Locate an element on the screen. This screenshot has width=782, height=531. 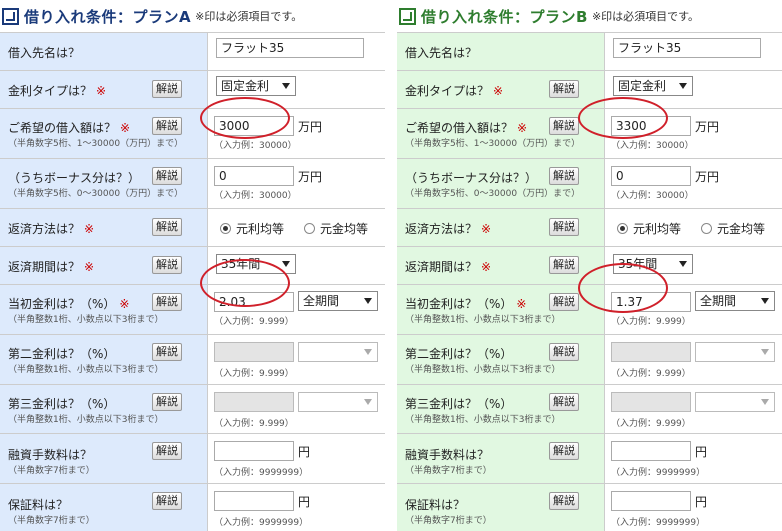
bonus-hint: （入力例：30000） is located at coordinates (652, 195).